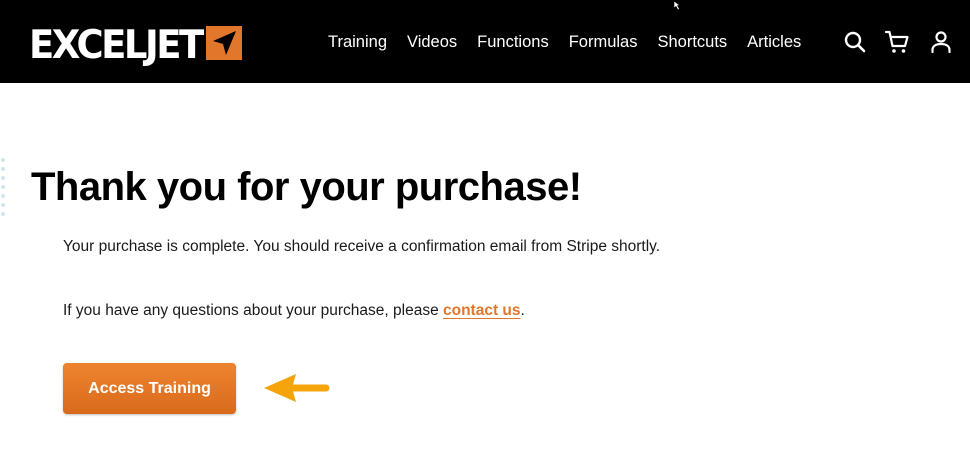 This screenshot has height=452, width=970. I want to click on questions-text-suffix: ., so click(522, 310).